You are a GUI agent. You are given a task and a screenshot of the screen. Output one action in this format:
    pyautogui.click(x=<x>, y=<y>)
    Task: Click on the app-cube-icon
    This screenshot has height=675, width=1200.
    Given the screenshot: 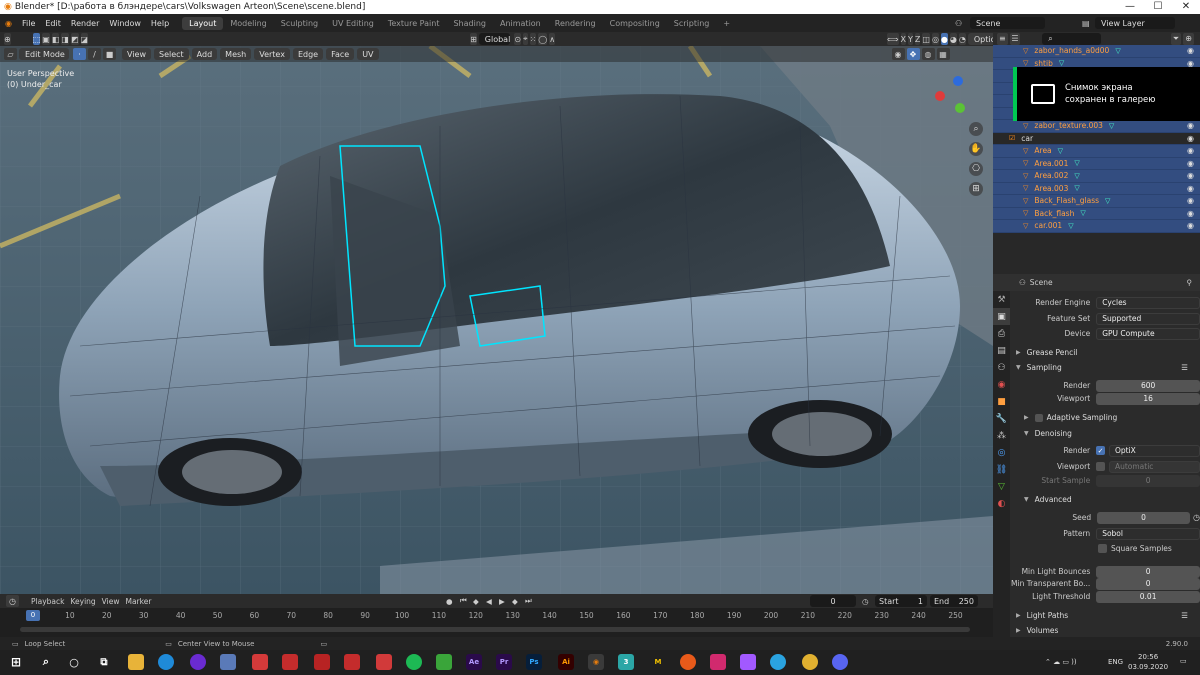 What is the action you would take?
    pyautogui.click(x=228, y=662)
    